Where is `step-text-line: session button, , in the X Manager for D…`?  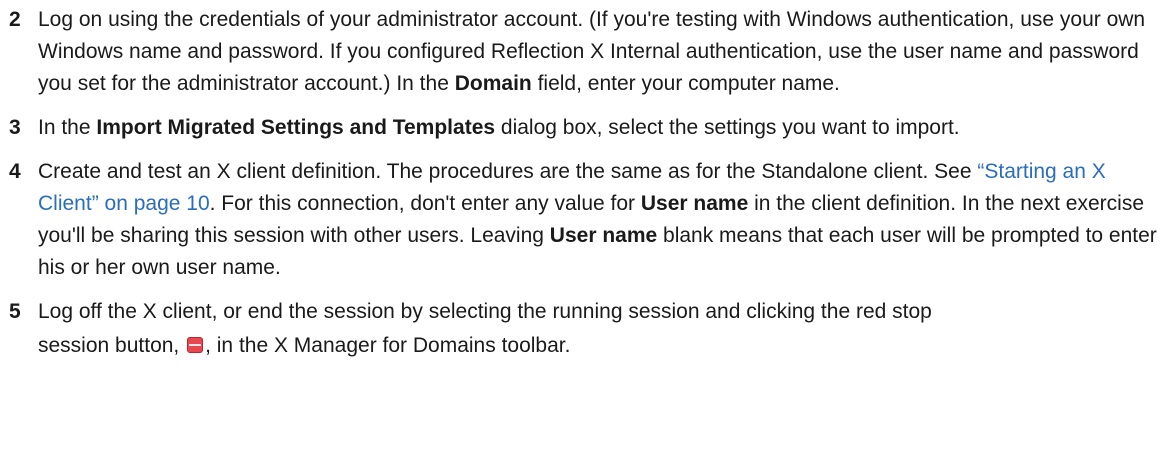 step-text-line: session button, , in the X Manager for D… is located at coordinates (304, 345).